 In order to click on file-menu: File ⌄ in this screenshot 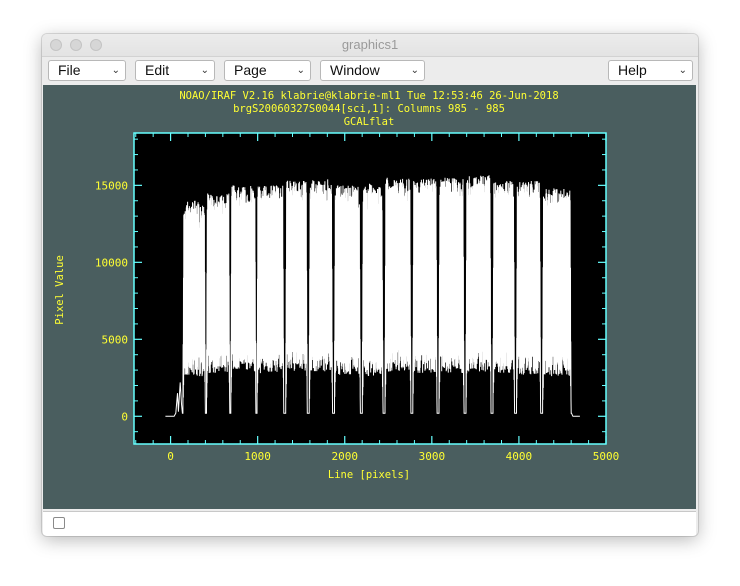, I will do `click(87, 70)`.